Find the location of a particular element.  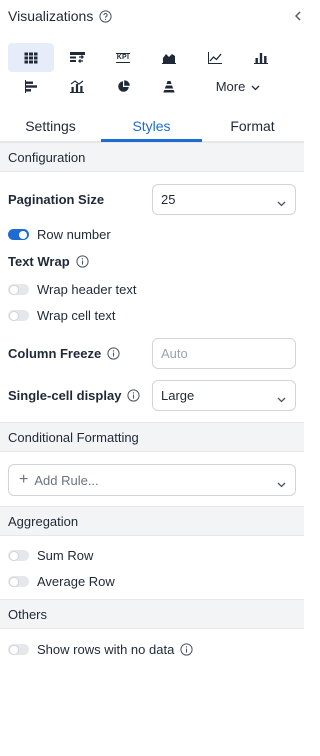

text-wrap-label-row: Text Wrap is located at coordinates (48, 261).